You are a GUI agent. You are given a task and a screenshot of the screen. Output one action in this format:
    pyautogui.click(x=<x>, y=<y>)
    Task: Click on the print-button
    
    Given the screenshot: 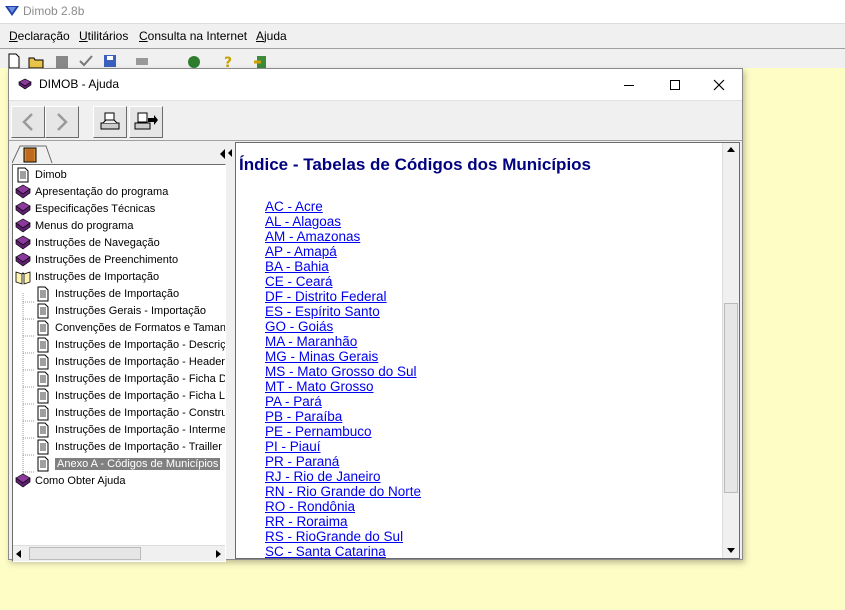 What is the action you would take?
    pyautogui.click(x=110, y=122)
    